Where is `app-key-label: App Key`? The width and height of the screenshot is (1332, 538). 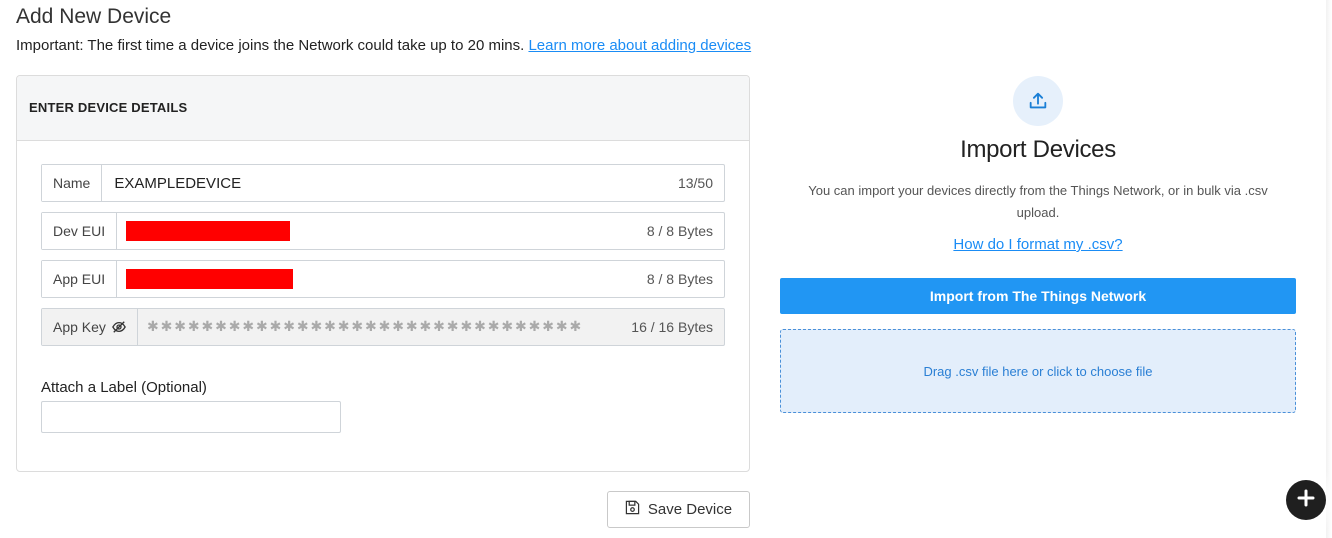 app-key-label: App Key is located at coordinates (79, 327).